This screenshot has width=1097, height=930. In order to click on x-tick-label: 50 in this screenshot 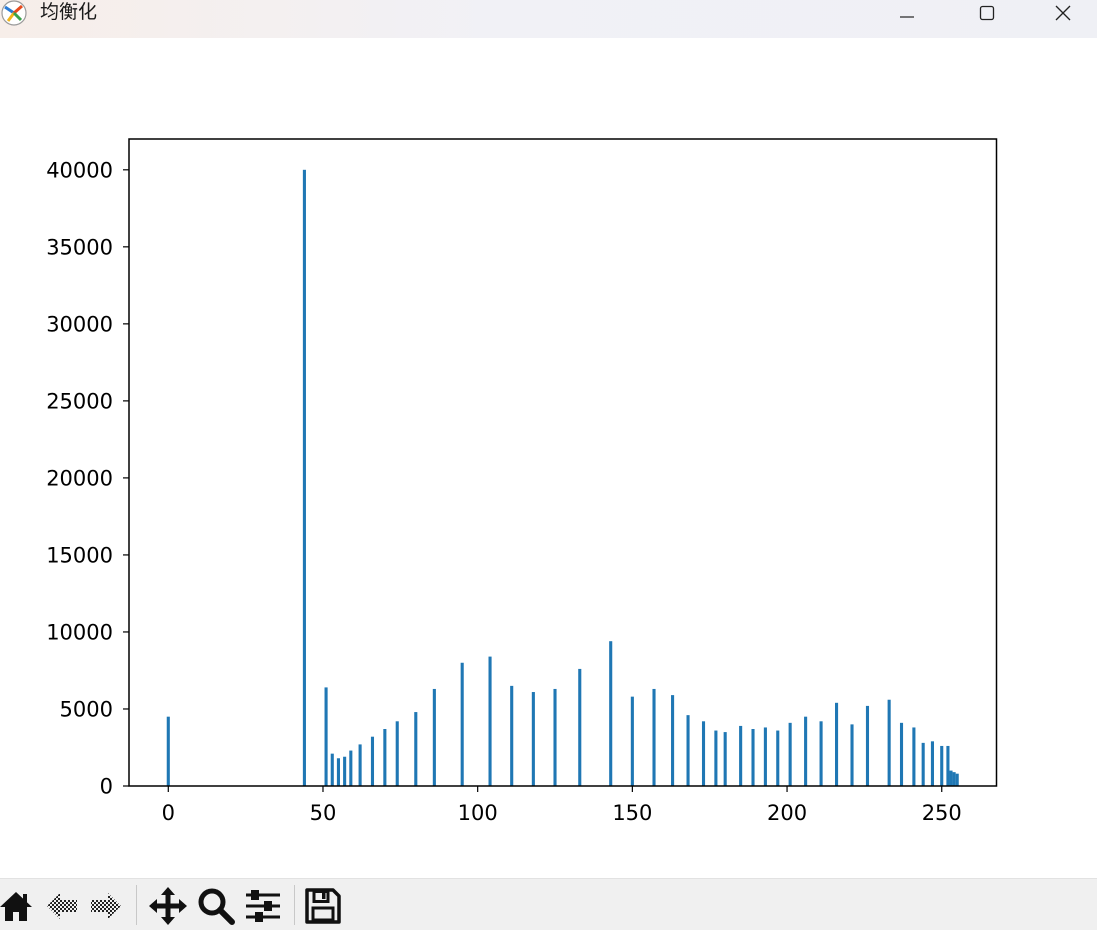, I will do `click(323, 813)`.